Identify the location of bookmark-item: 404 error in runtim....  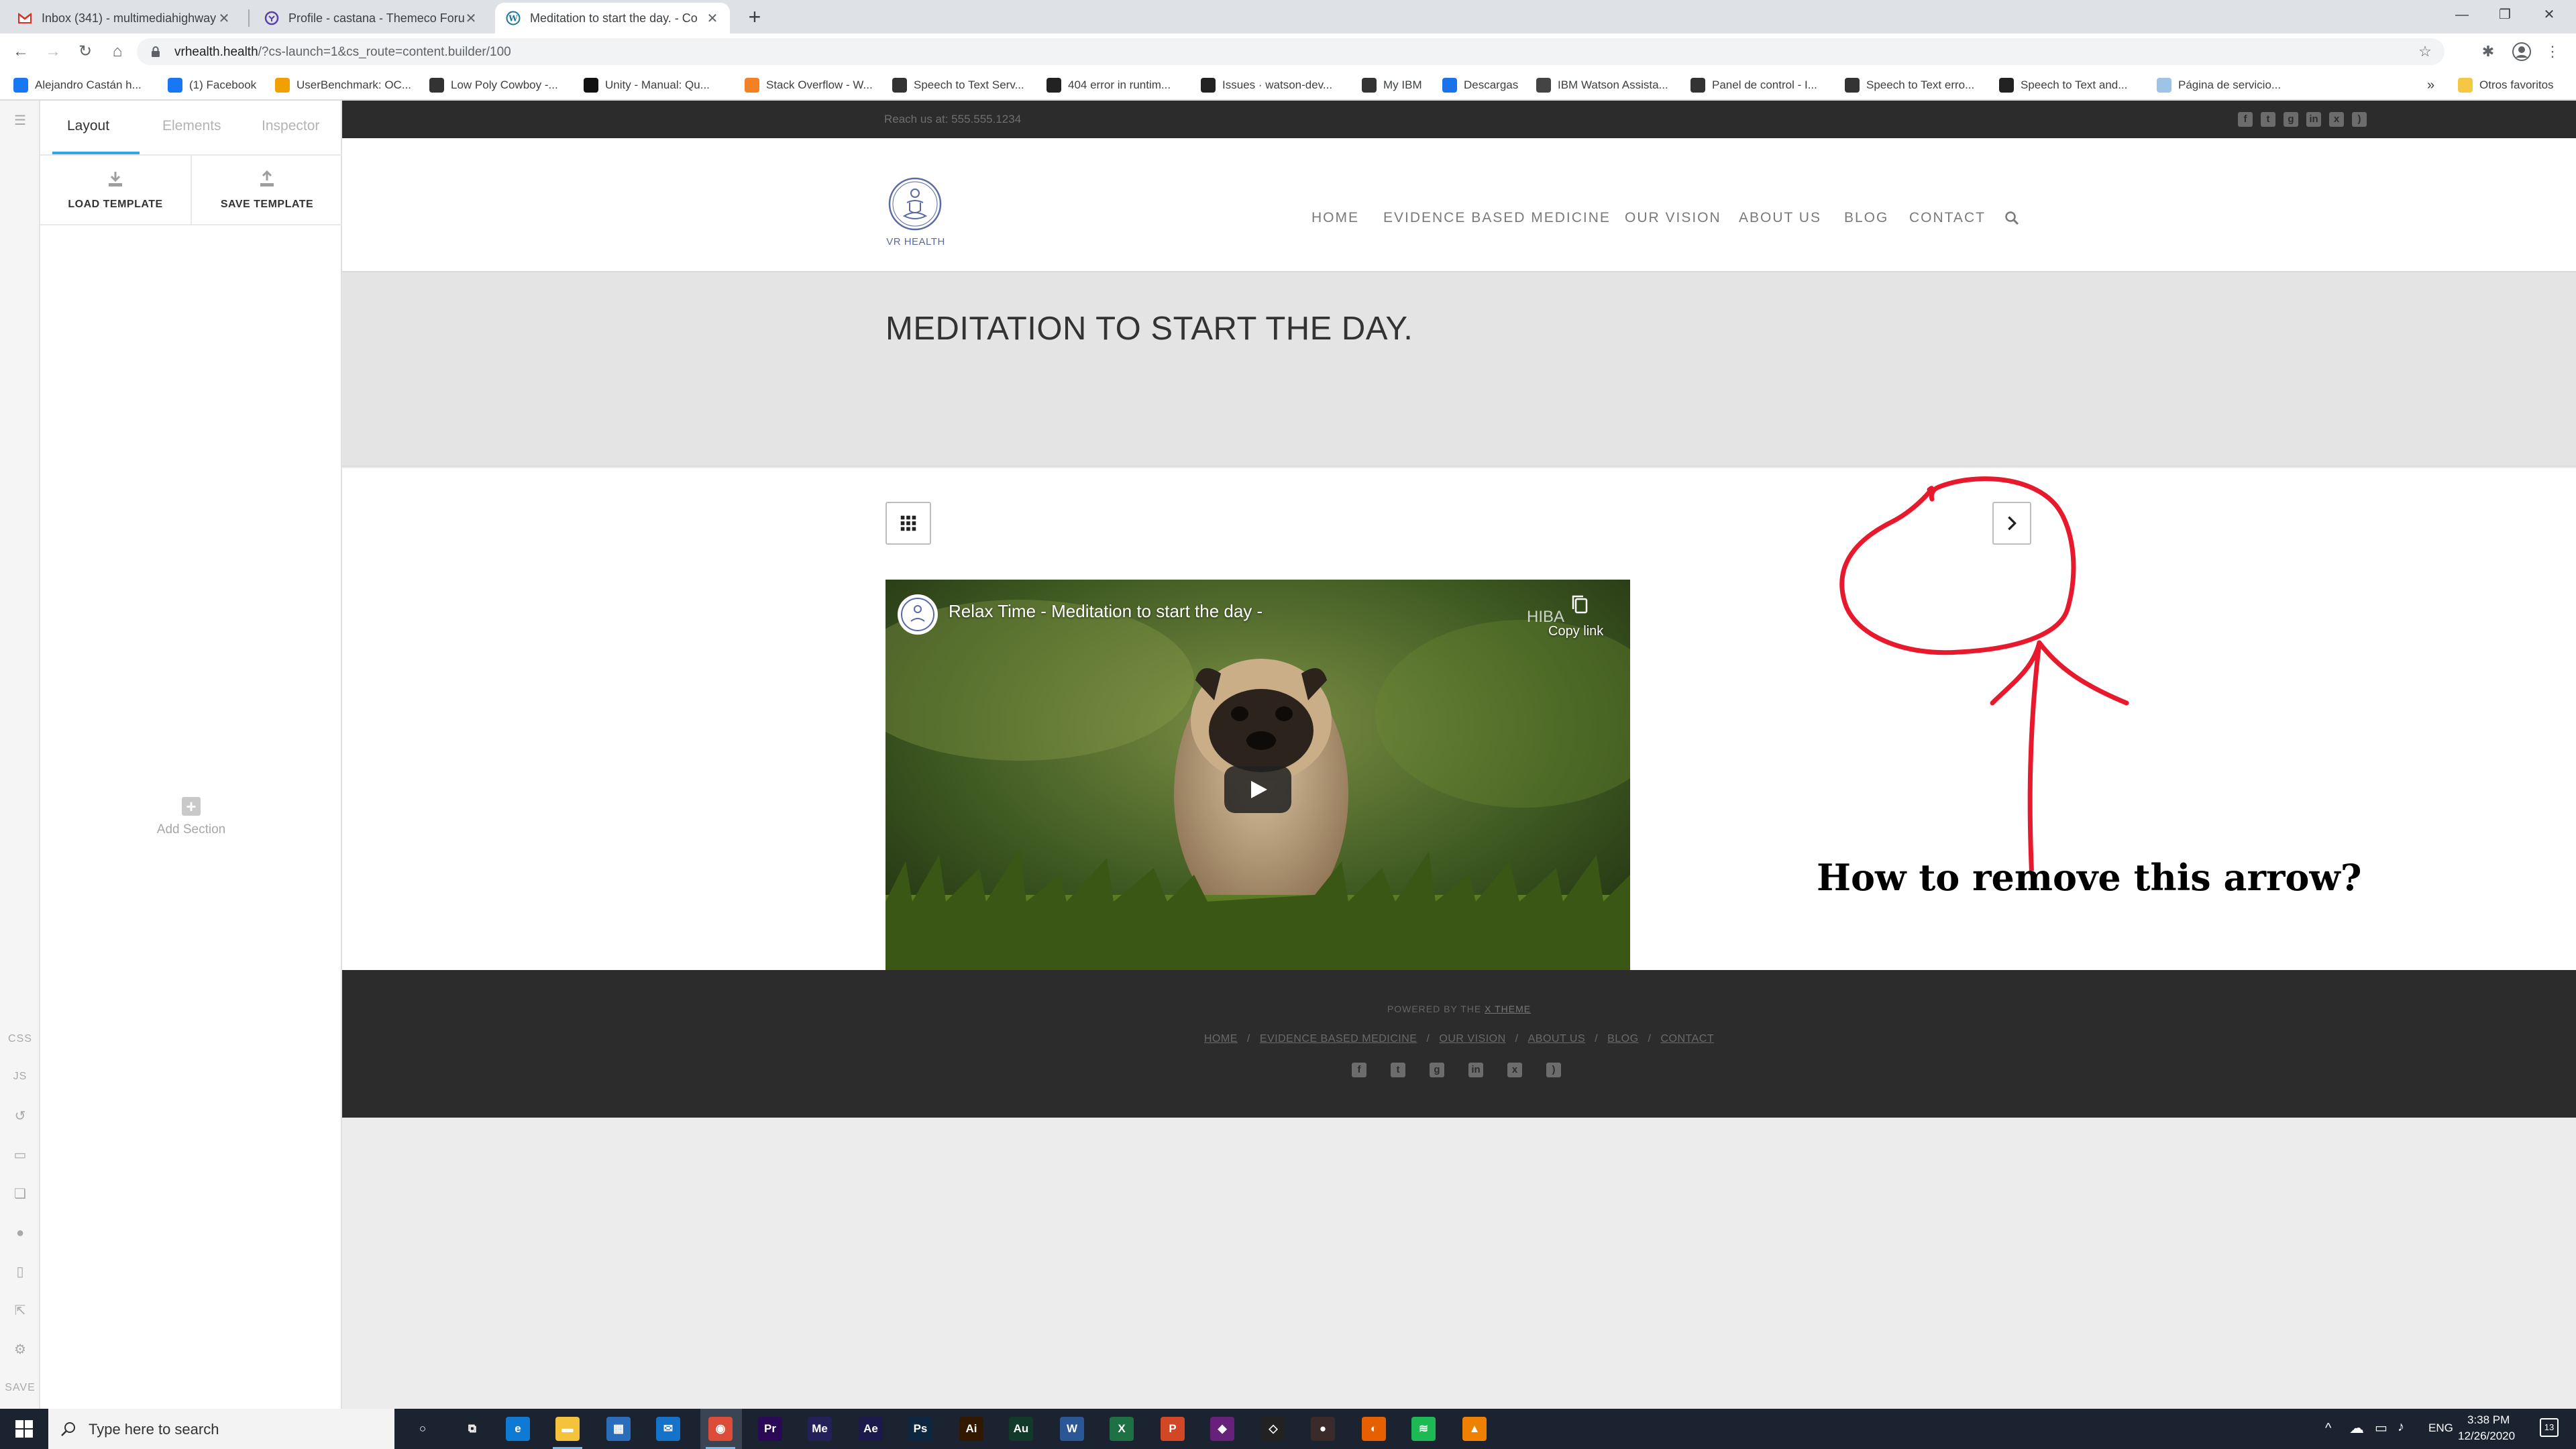
(1108, 85).